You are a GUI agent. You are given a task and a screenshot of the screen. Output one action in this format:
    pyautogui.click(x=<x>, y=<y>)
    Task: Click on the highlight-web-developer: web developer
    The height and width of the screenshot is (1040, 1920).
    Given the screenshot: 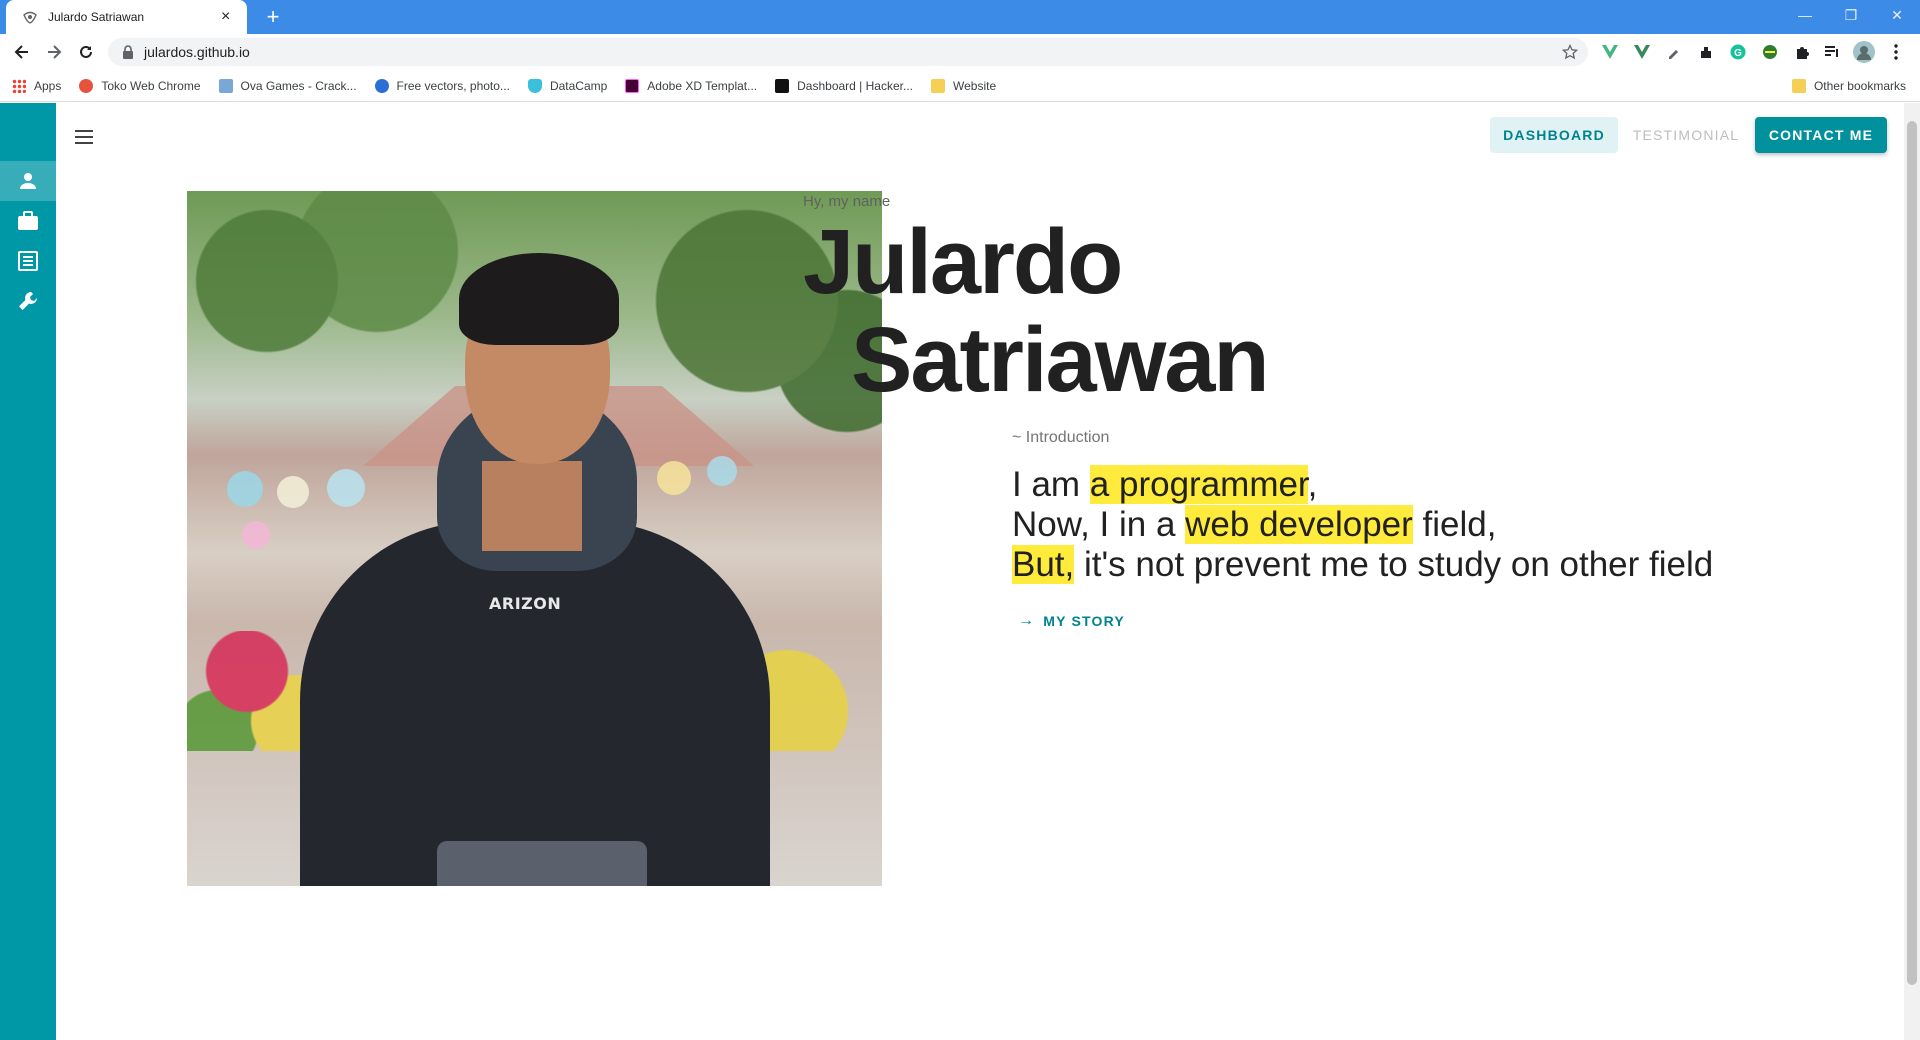 What is the action you would take?
    pyautogui.click(x=1299, y=524)
    